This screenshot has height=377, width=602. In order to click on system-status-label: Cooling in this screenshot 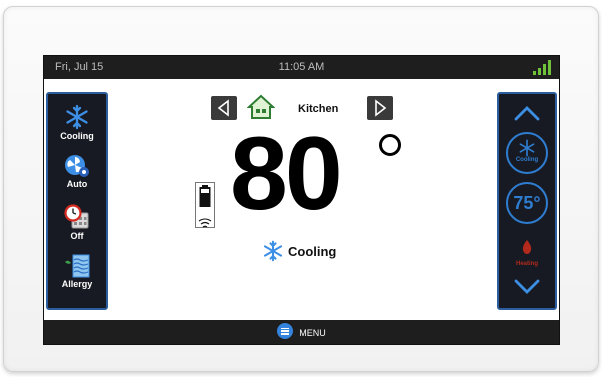, I will do `click(312, 251)`.